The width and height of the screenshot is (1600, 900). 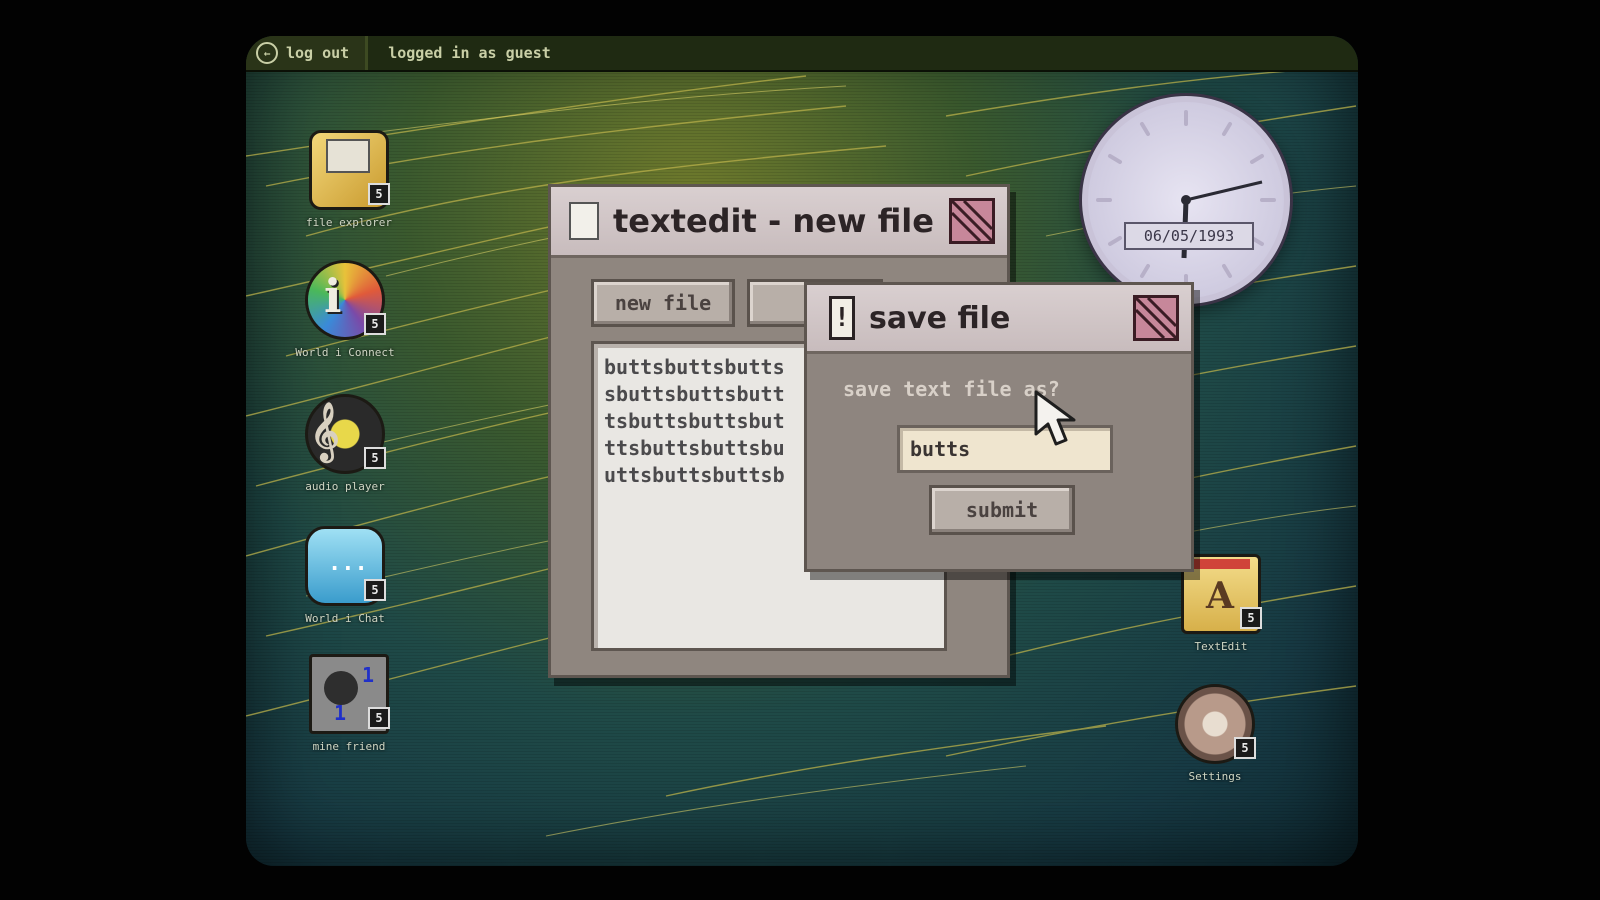 What do you see at coordinates (349, 170) in the screenshot?
I see `folder-icon: 5` at bounding box center [349, 170].